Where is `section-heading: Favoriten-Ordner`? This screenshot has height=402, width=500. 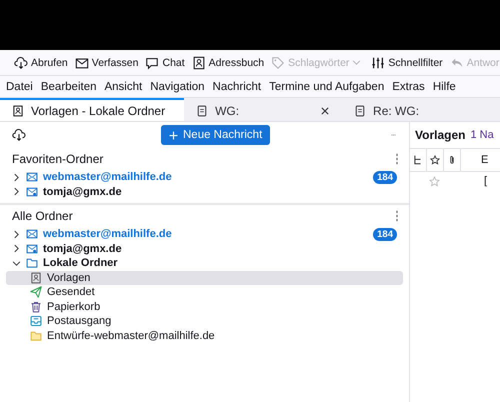 section-heading: Favoriten-Ordner is located at coordinates (58, 159).